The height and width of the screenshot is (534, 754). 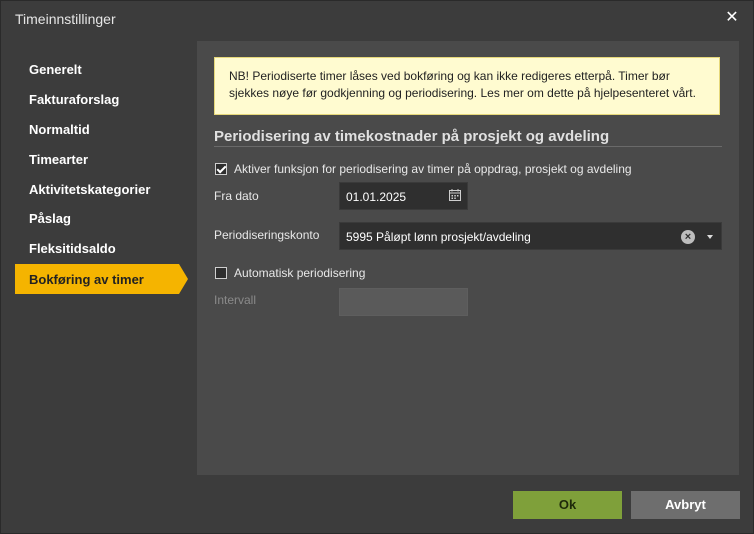 I want to click on chevron-down-icon, so click(x=710, y=237).